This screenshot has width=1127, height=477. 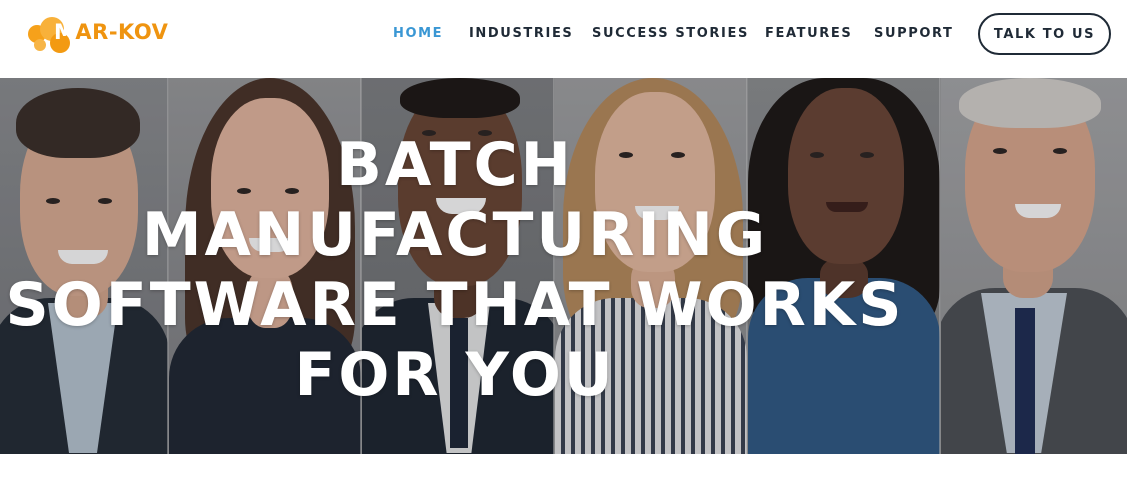 What do you see at coordinates (455, 165) in the screenshot?
I see `hero-headline-line: BATCH` at bounding box center [455, 165].